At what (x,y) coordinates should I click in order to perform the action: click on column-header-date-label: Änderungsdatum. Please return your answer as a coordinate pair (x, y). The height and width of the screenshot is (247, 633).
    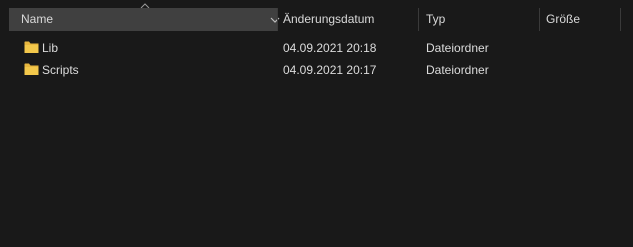
    Looking at the image, I should click on (329, 19).